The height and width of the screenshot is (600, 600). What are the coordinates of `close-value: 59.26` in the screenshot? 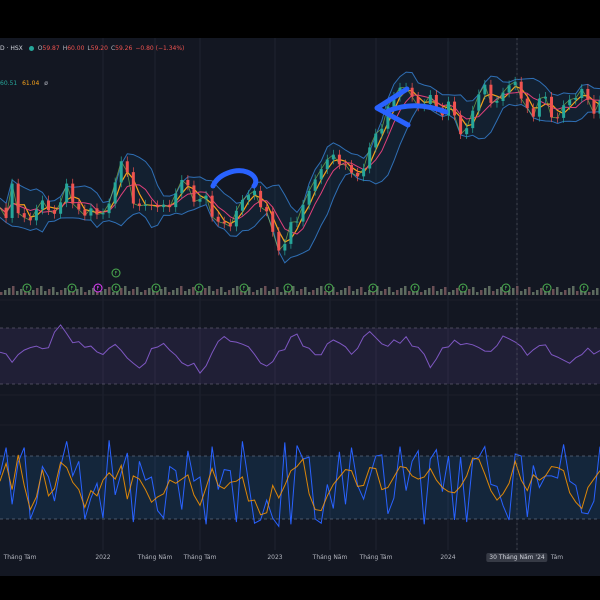 It's located at (124, 48).